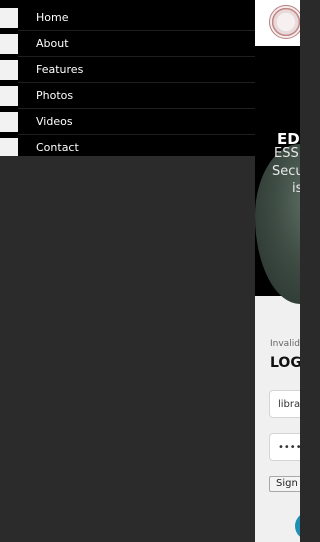 The height and width of the screenshot is (542, 320). I want to click on hero-subtitle-line: is, so click(296, 188).